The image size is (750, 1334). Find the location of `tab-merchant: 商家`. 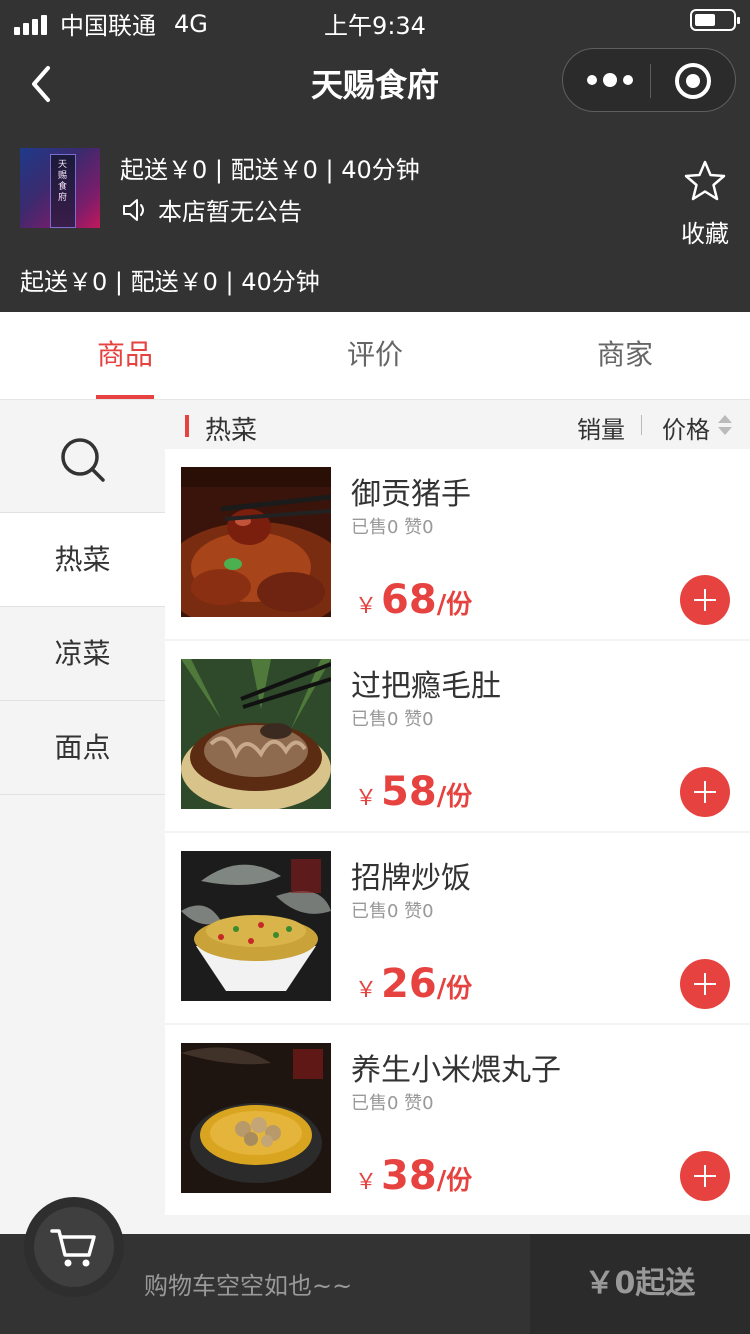

tab-merchant: 商家 is located at coordinates (625, 355).